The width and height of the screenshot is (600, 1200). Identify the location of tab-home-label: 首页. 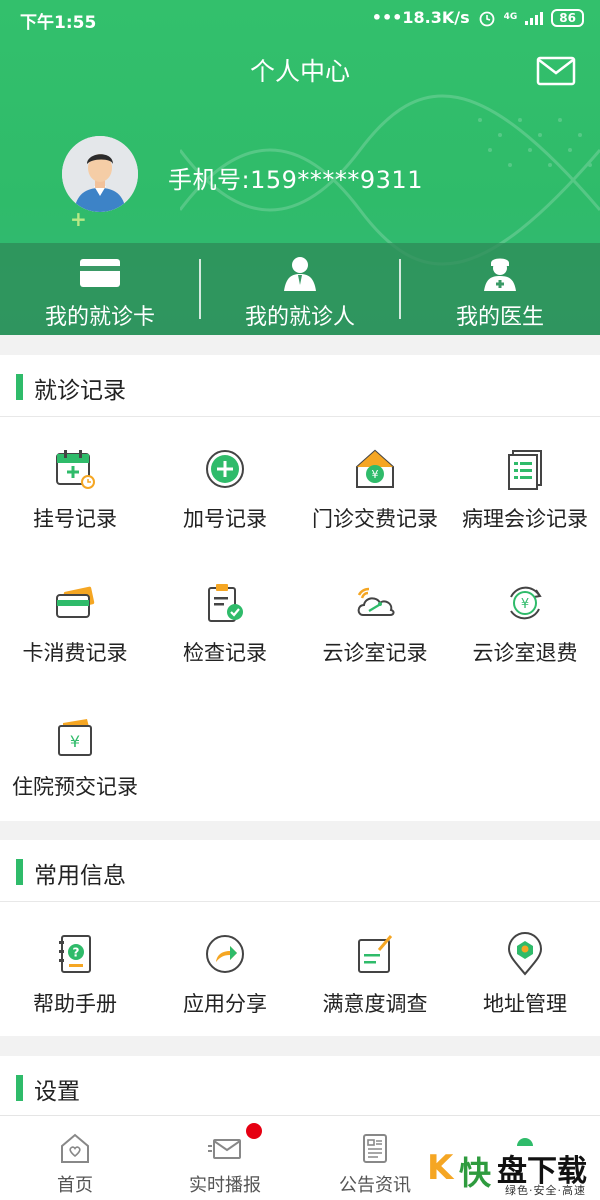
(75, 1185).